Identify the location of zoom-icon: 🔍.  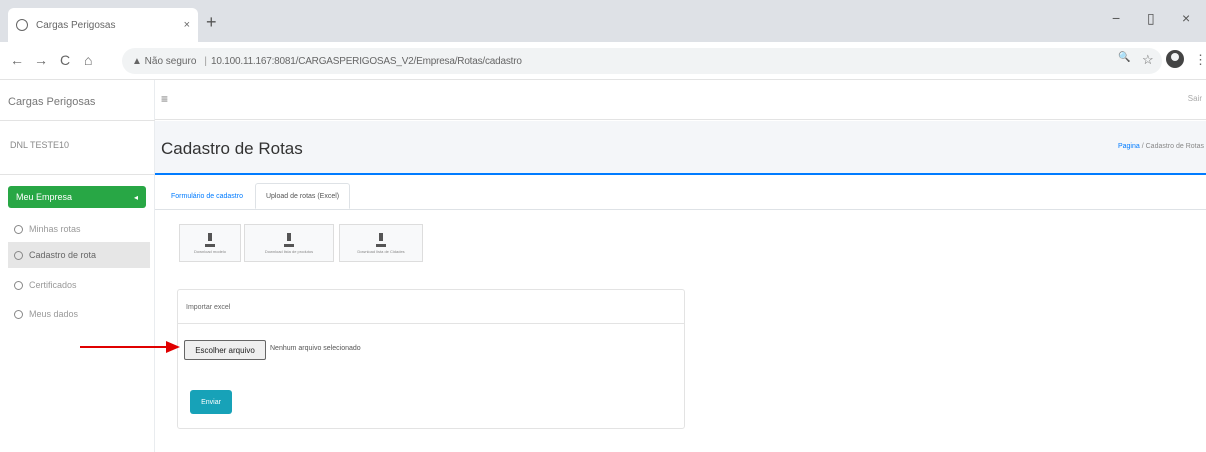
(1124, 57).